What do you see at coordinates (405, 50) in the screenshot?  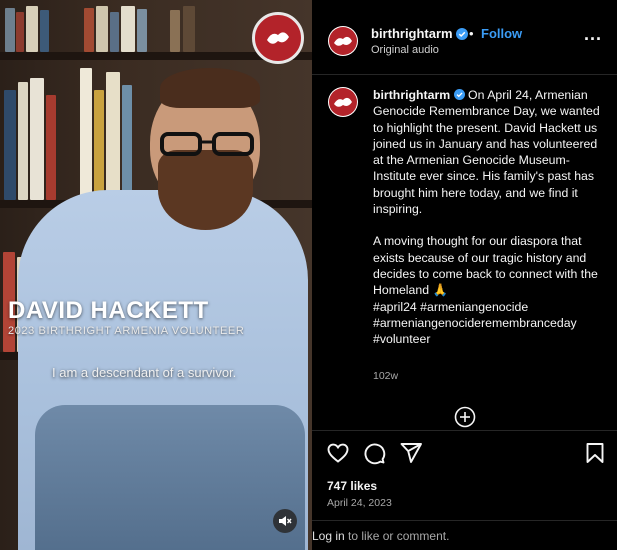 I see `original-audio-link: Original audio` at bounding box center [405, 50].